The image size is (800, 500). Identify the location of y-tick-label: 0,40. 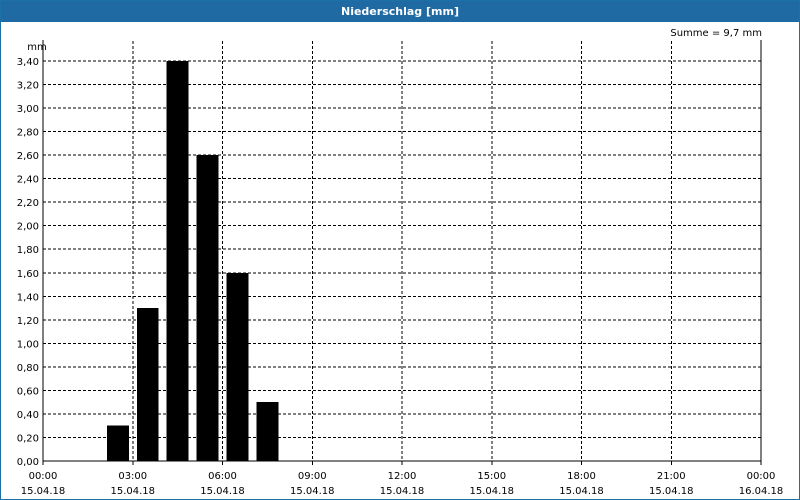
(28, 415).